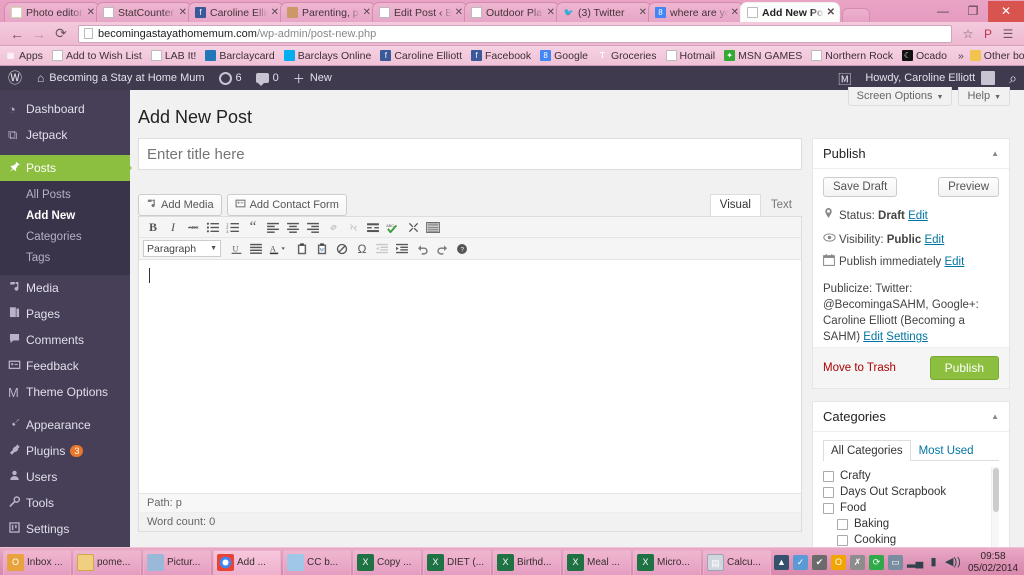 The width and height of the screenshot is (1024, 575). I want to click on fullscreen-icon, so click(413, 227).